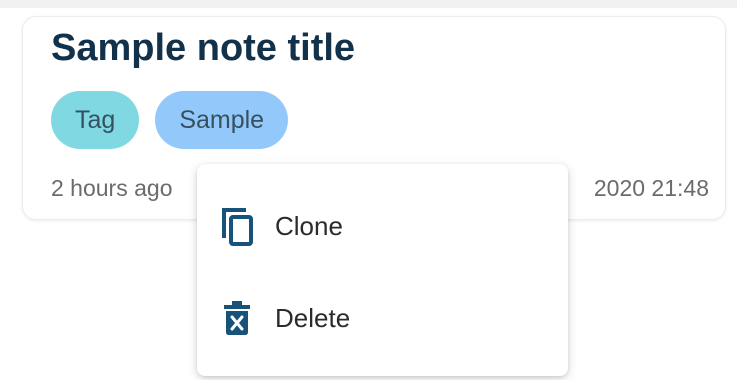  Describe the element at coordinates (651, 188) in the screenshot. I see `note-timestamp: 2020 21:48` at that location.